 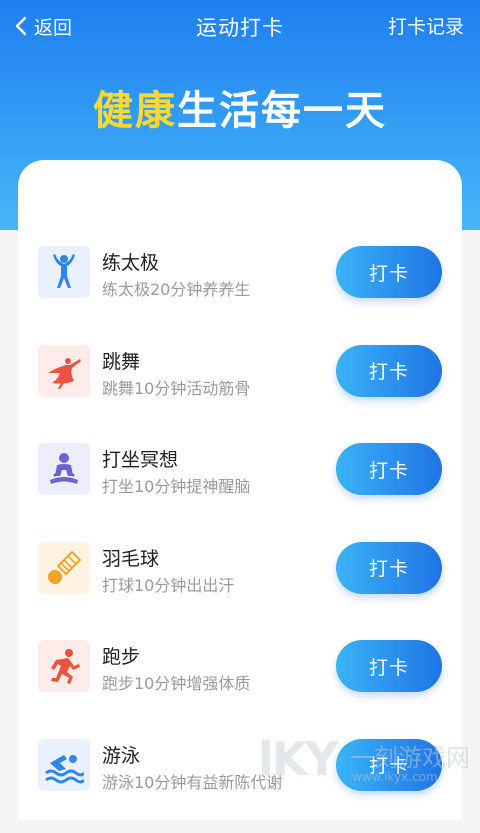 What do you see at coordinates (64, 666) in the screenshot?
I see `running-icon` at bounding box center [64, 666].